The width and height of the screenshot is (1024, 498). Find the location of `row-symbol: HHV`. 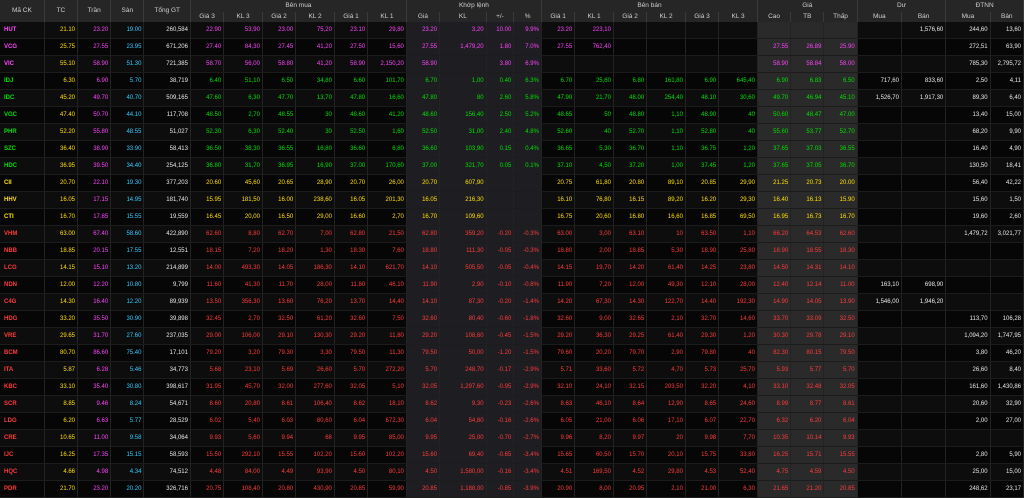

row-symbol: HHV is located at coordinates (22, 200).